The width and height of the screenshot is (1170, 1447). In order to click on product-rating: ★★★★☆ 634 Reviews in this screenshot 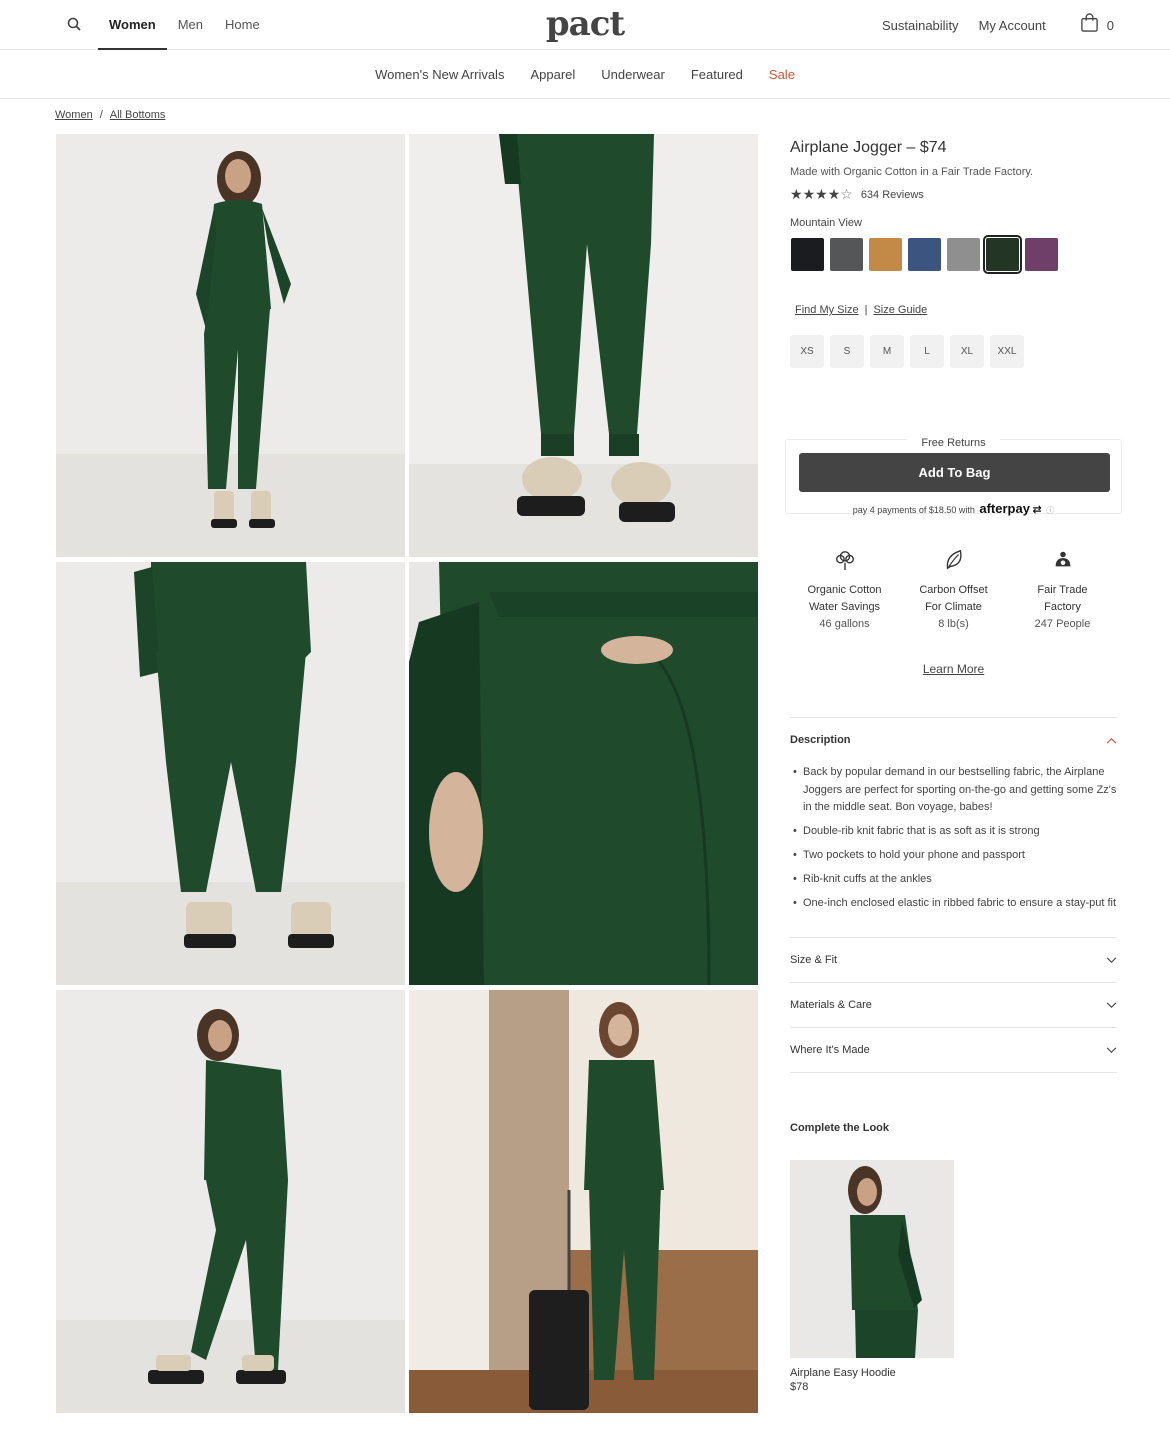, I will do `click(953, 194)`.